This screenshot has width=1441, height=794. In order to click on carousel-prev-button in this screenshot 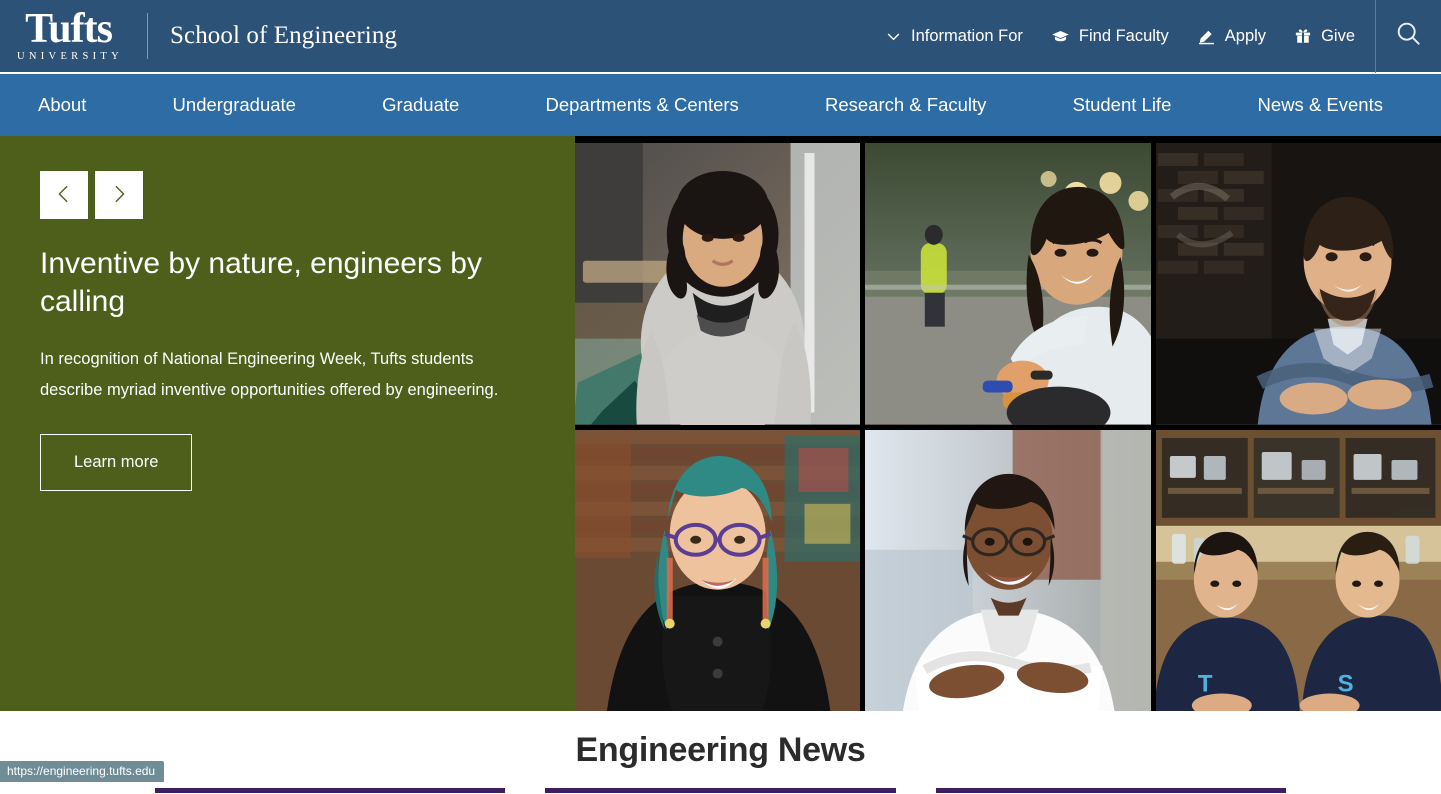, I will do `click(64, 195)`.